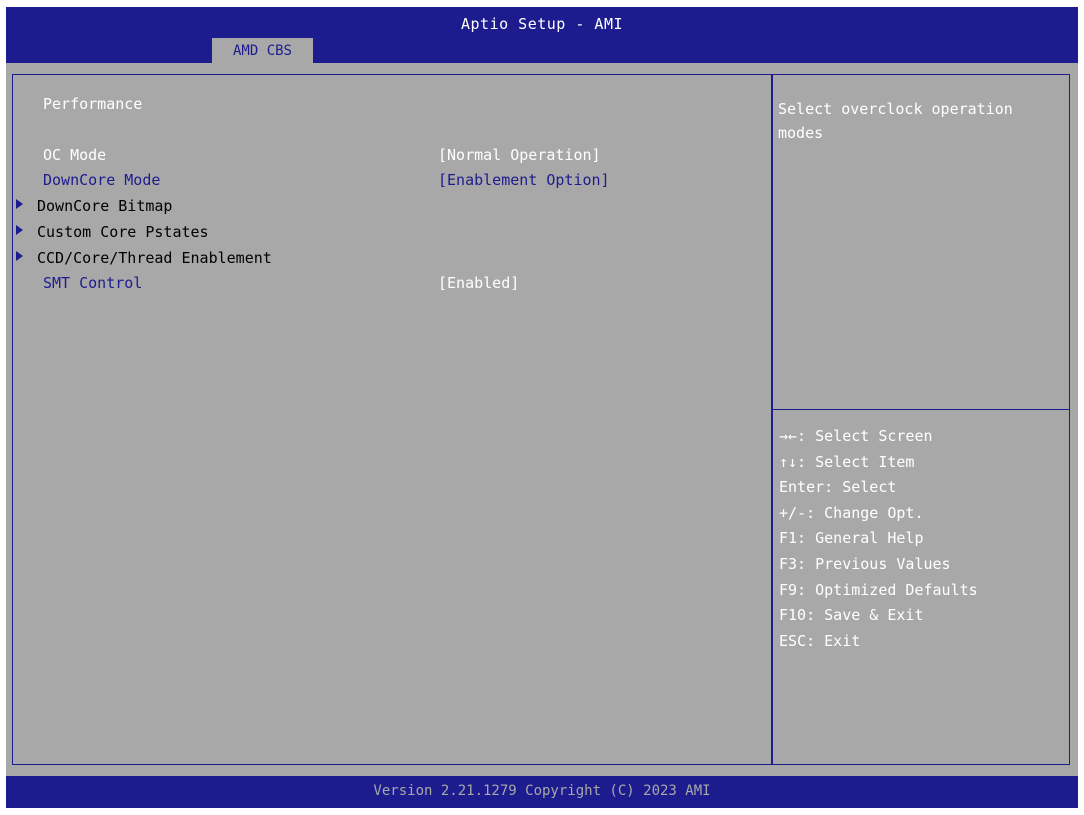 The width and height of the screenshot is (1084, 815). Describe the element at coordinates (75, 155) in the screenshot. I see `setting-label: OC Mode` at that location.